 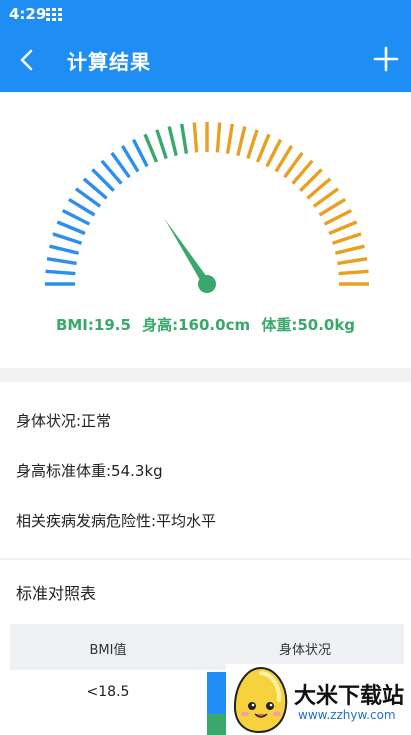 What do you see at coordinates (207, 284) in the screenshot?
I see `gauge-hub` at bounding box center [207, 284].